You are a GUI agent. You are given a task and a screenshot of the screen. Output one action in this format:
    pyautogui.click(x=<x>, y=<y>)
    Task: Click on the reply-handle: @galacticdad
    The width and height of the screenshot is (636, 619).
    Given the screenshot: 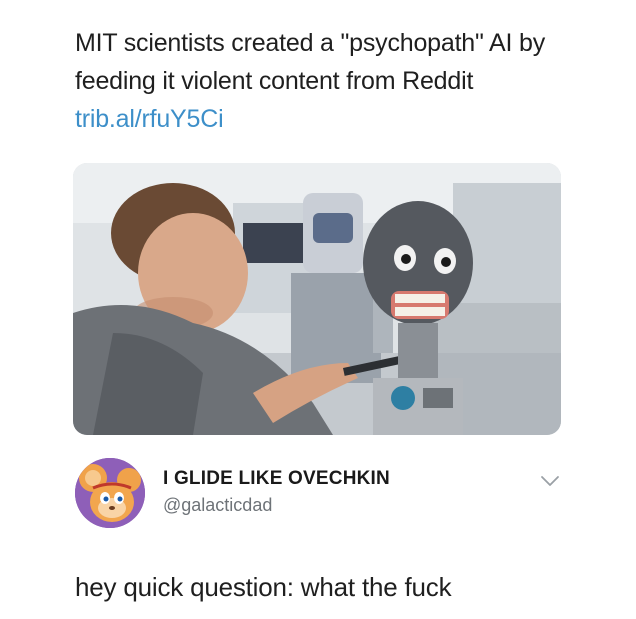 What is the action you would take?
    pyautogui.click(x=217, y=505)
    